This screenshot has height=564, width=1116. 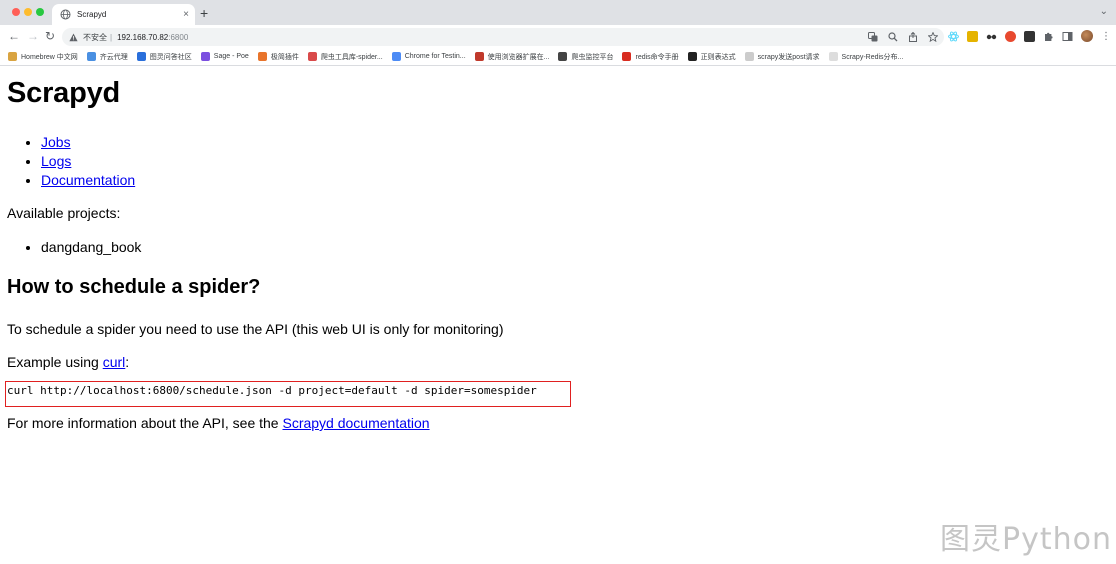 What do you see at coordinates (912, 36) in the screenshot?
I see `share-icon` at bounding box center [912, 36].